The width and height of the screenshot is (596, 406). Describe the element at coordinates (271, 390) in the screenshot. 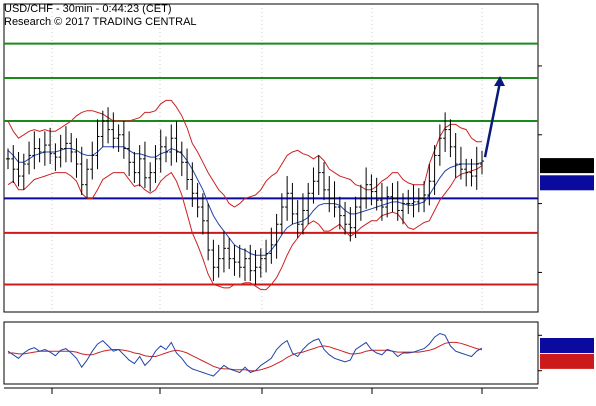

I see `x-axis` at that location.